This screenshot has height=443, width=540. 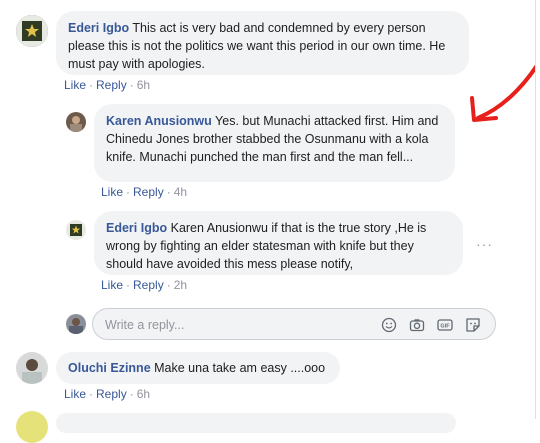 I want to click on camera-icon, so click(x=417, y=325).